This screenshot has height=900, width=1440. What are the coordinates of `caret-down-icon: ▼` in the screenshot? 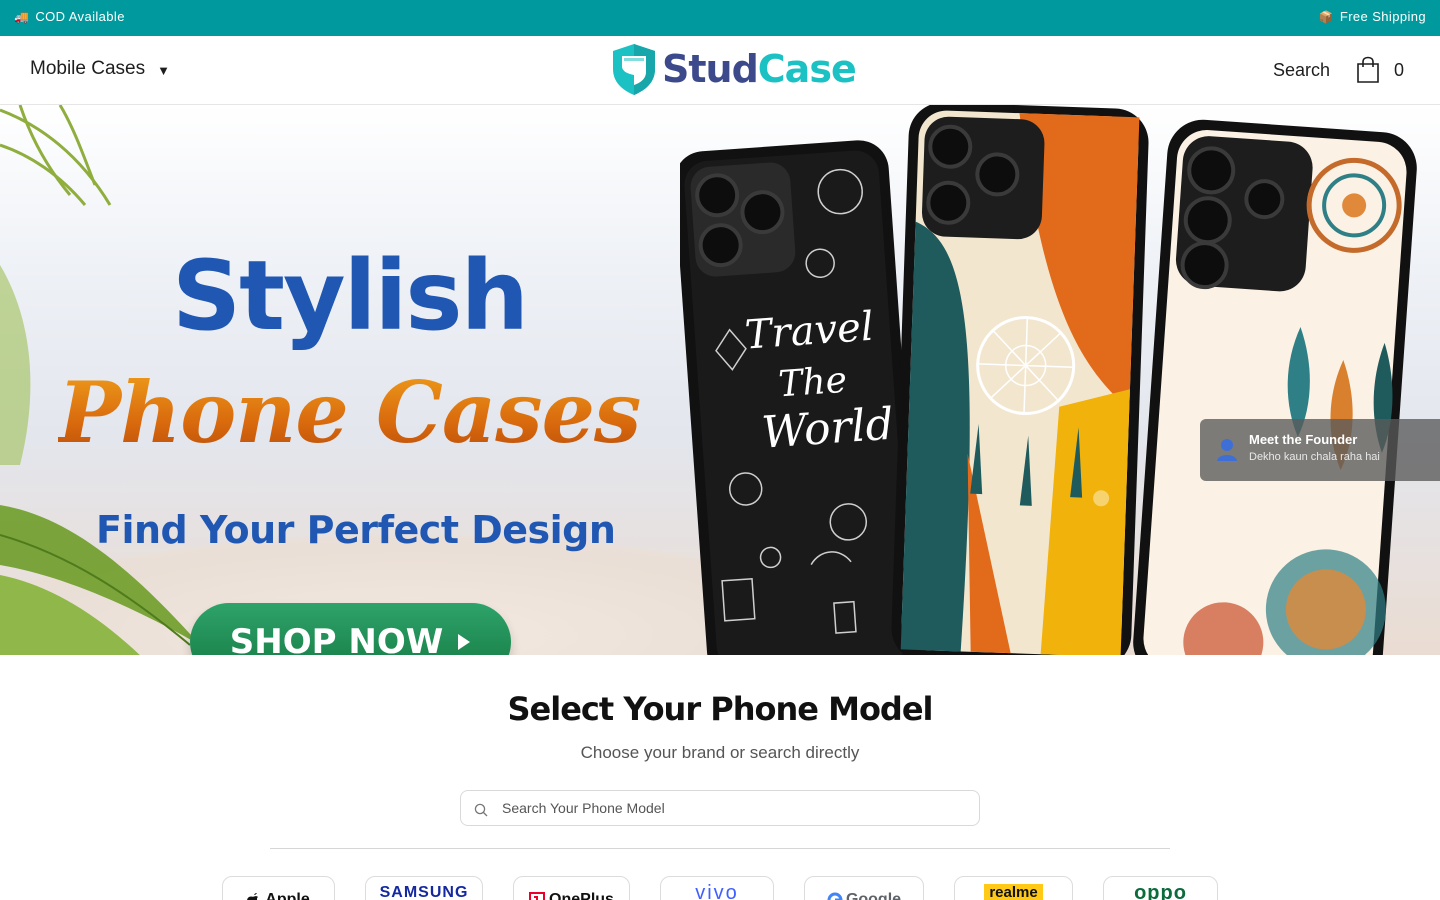 It's located at (163, 70).